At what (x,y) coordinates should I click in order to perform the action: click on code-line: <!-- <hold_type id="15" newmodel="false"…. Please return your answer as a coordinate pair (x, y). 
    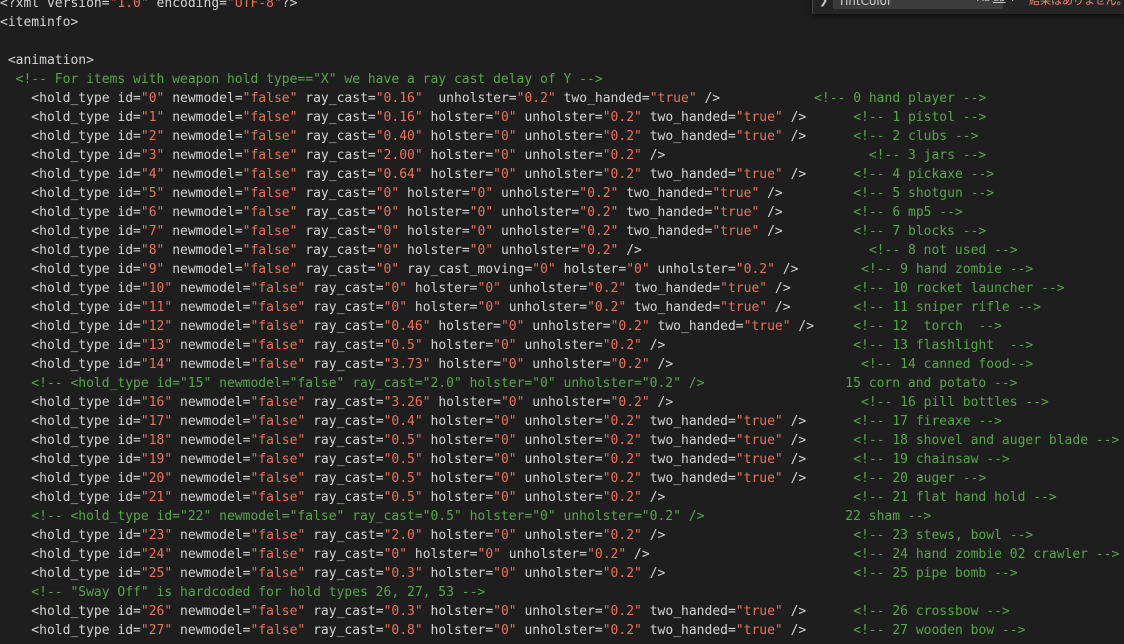
    Looking at the image, I should click on (508, 383).